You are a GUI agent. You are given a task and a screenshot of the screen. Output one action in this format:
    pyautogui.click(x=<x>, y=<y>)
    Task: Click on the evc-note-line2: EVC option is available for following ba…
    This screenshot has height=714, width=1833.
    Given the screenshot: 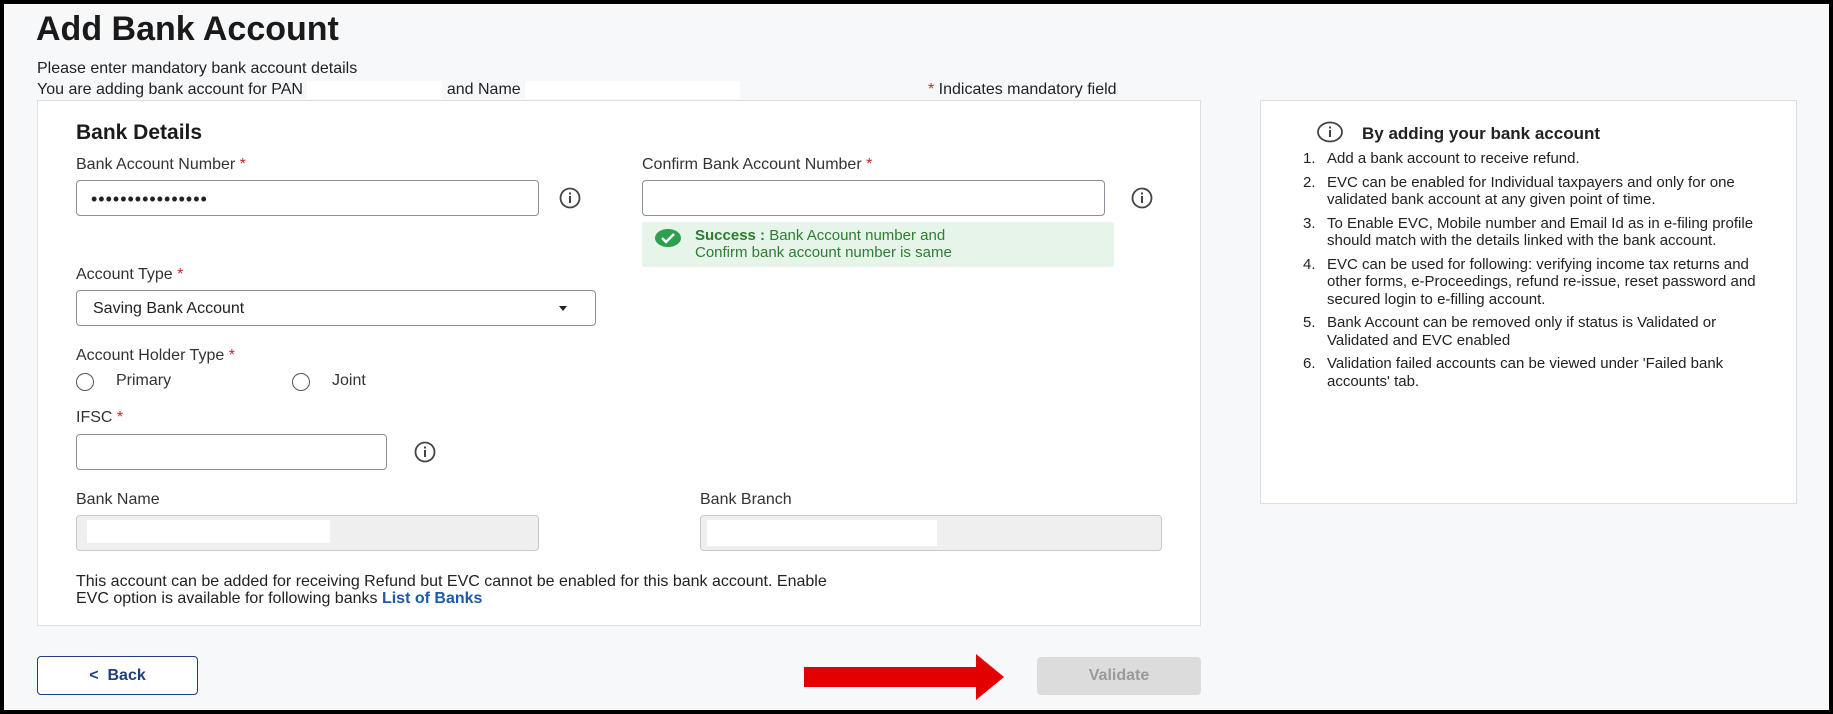 What is the action you would take?
    pyautogui.click(x=279, y=599)
    